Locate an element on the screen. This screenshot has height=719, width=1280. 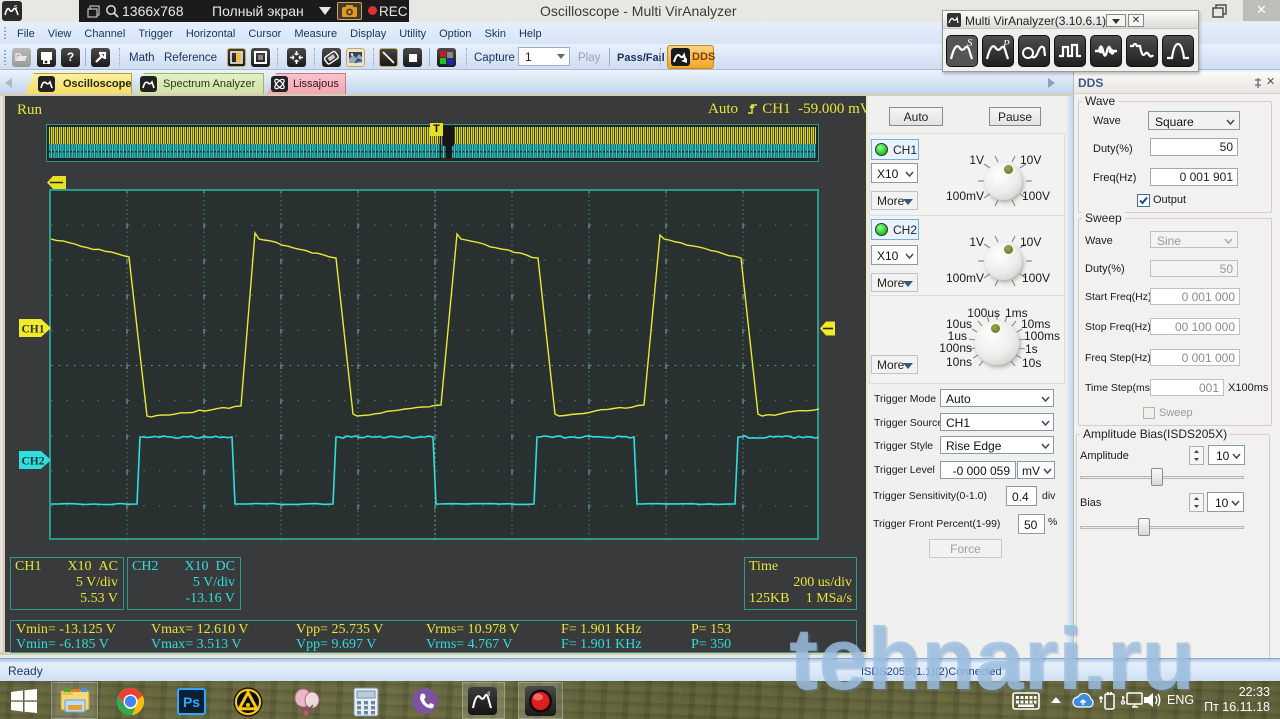
svg-text: S is located at coordinates (970, 43).